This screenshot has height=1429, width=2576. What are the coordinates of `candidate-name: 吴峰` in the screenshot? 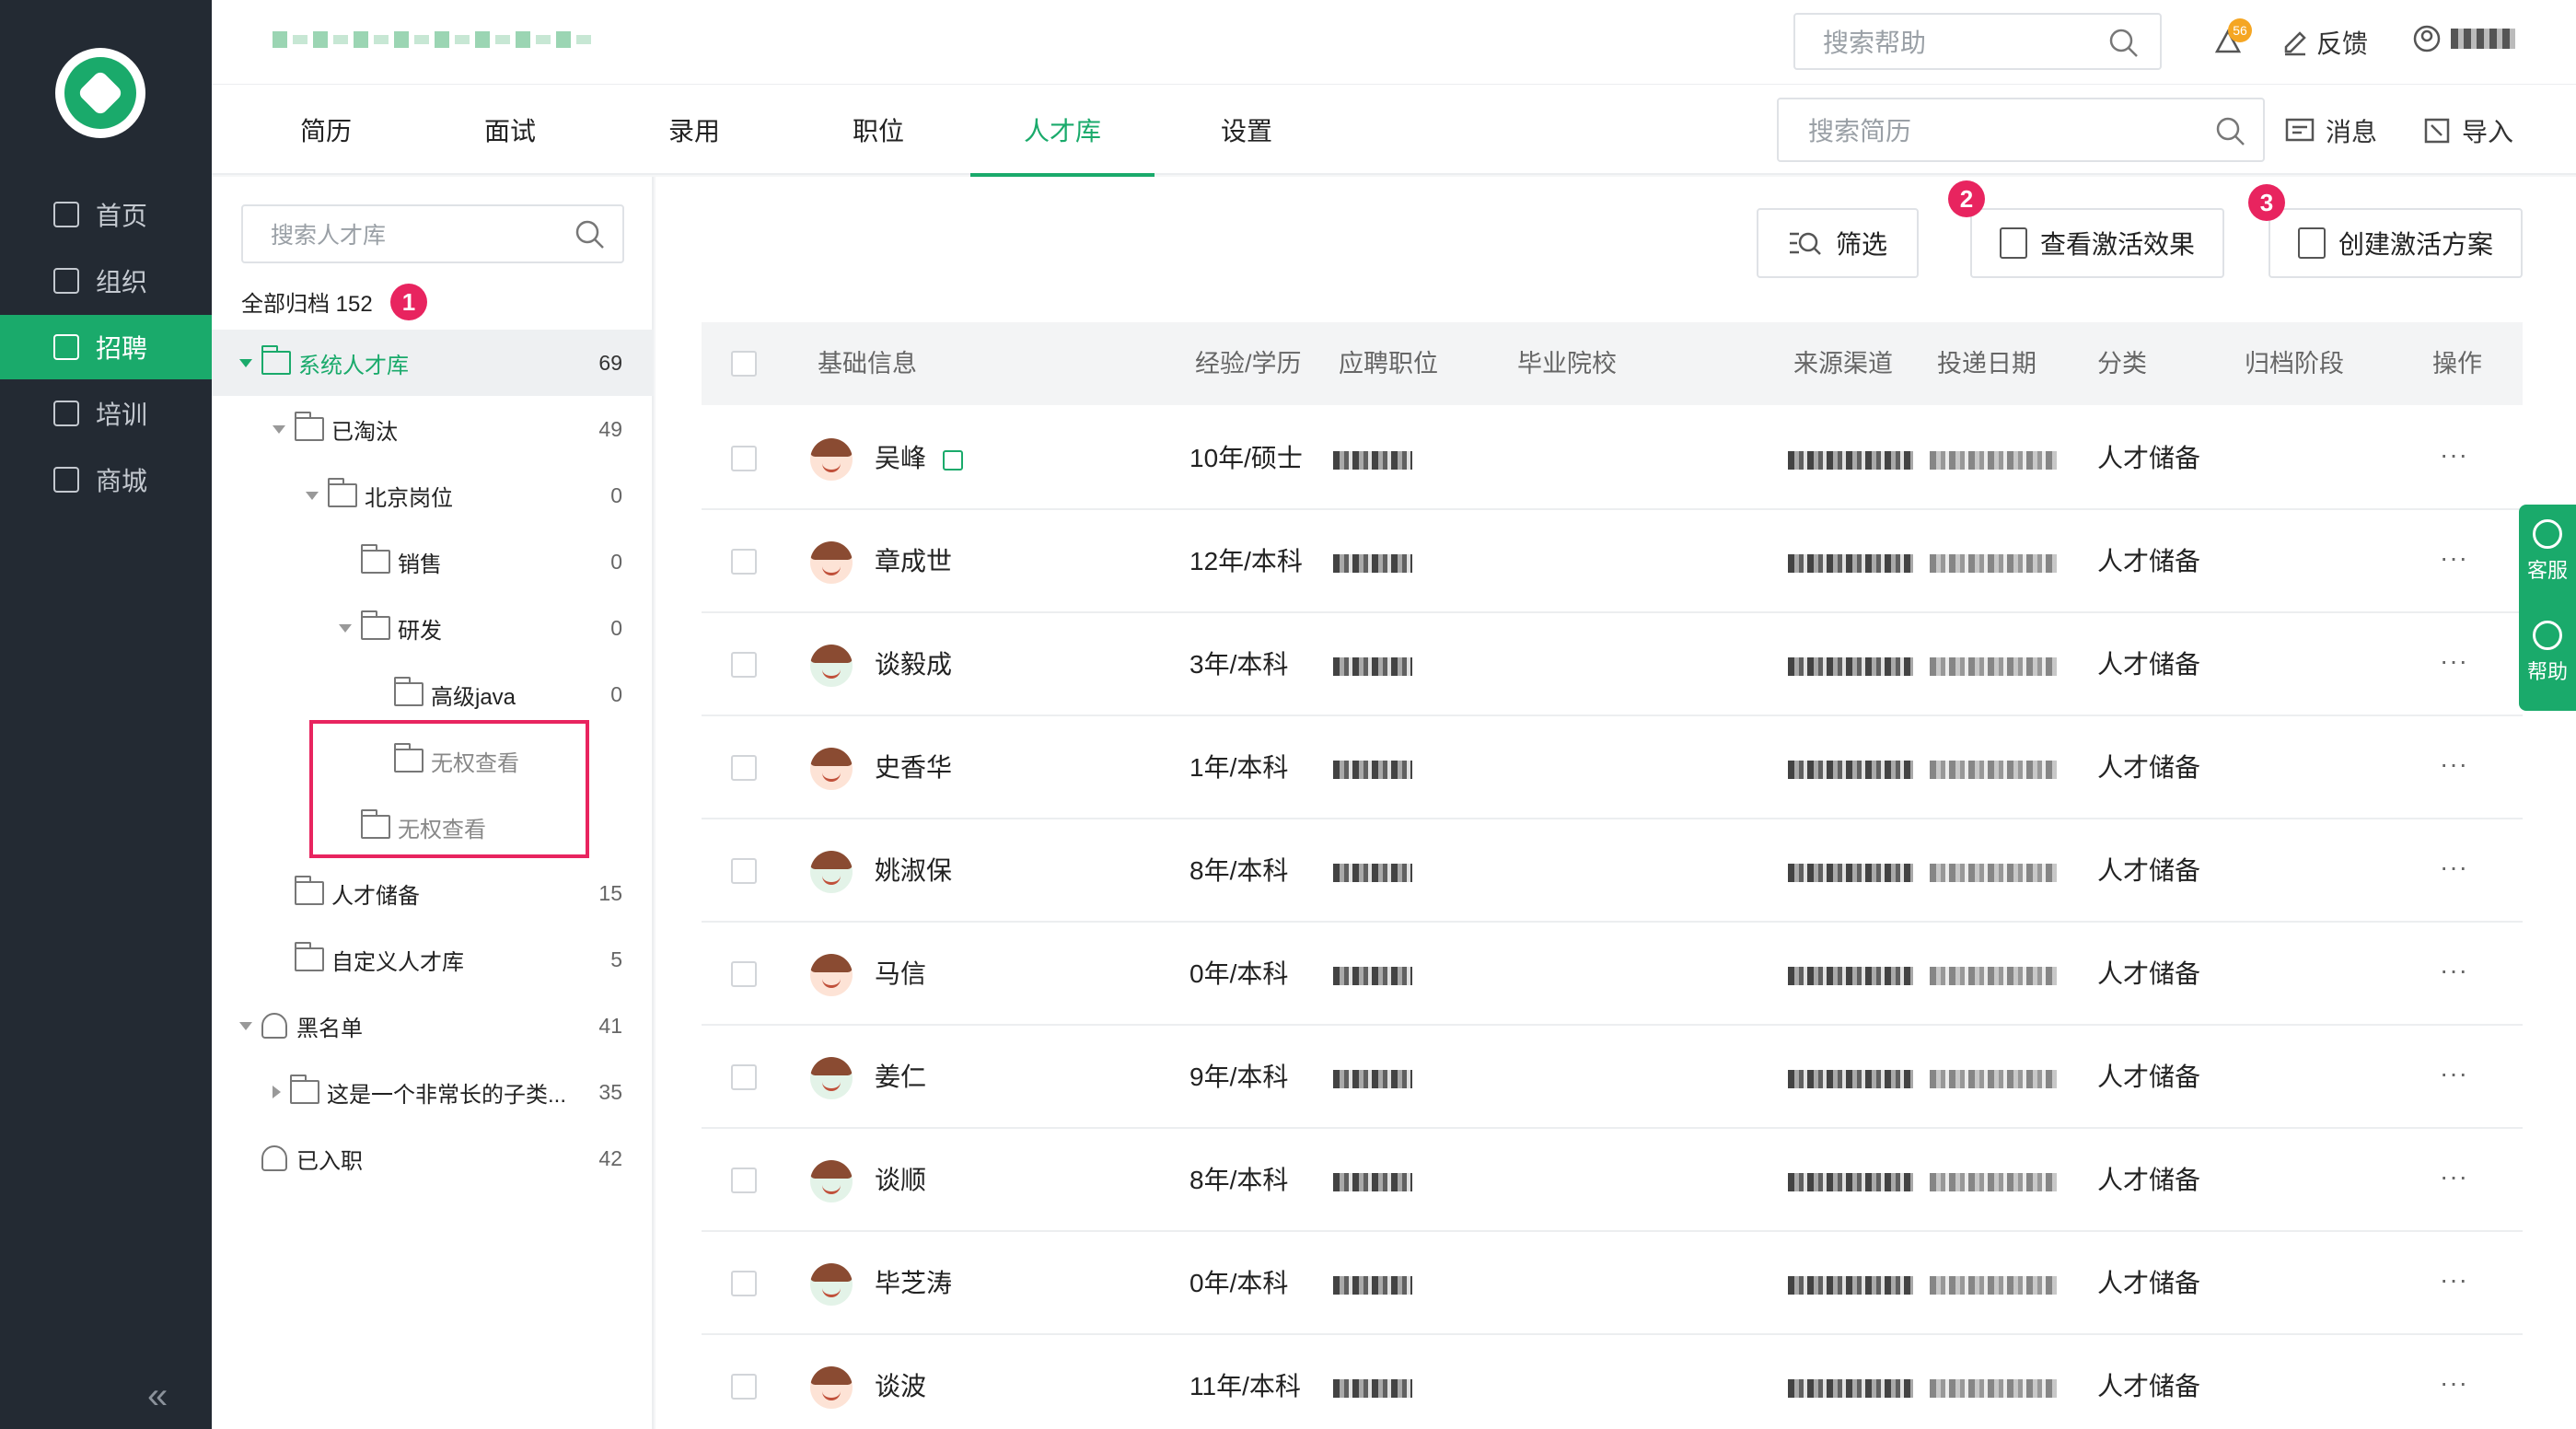 It's located at (919, 458).